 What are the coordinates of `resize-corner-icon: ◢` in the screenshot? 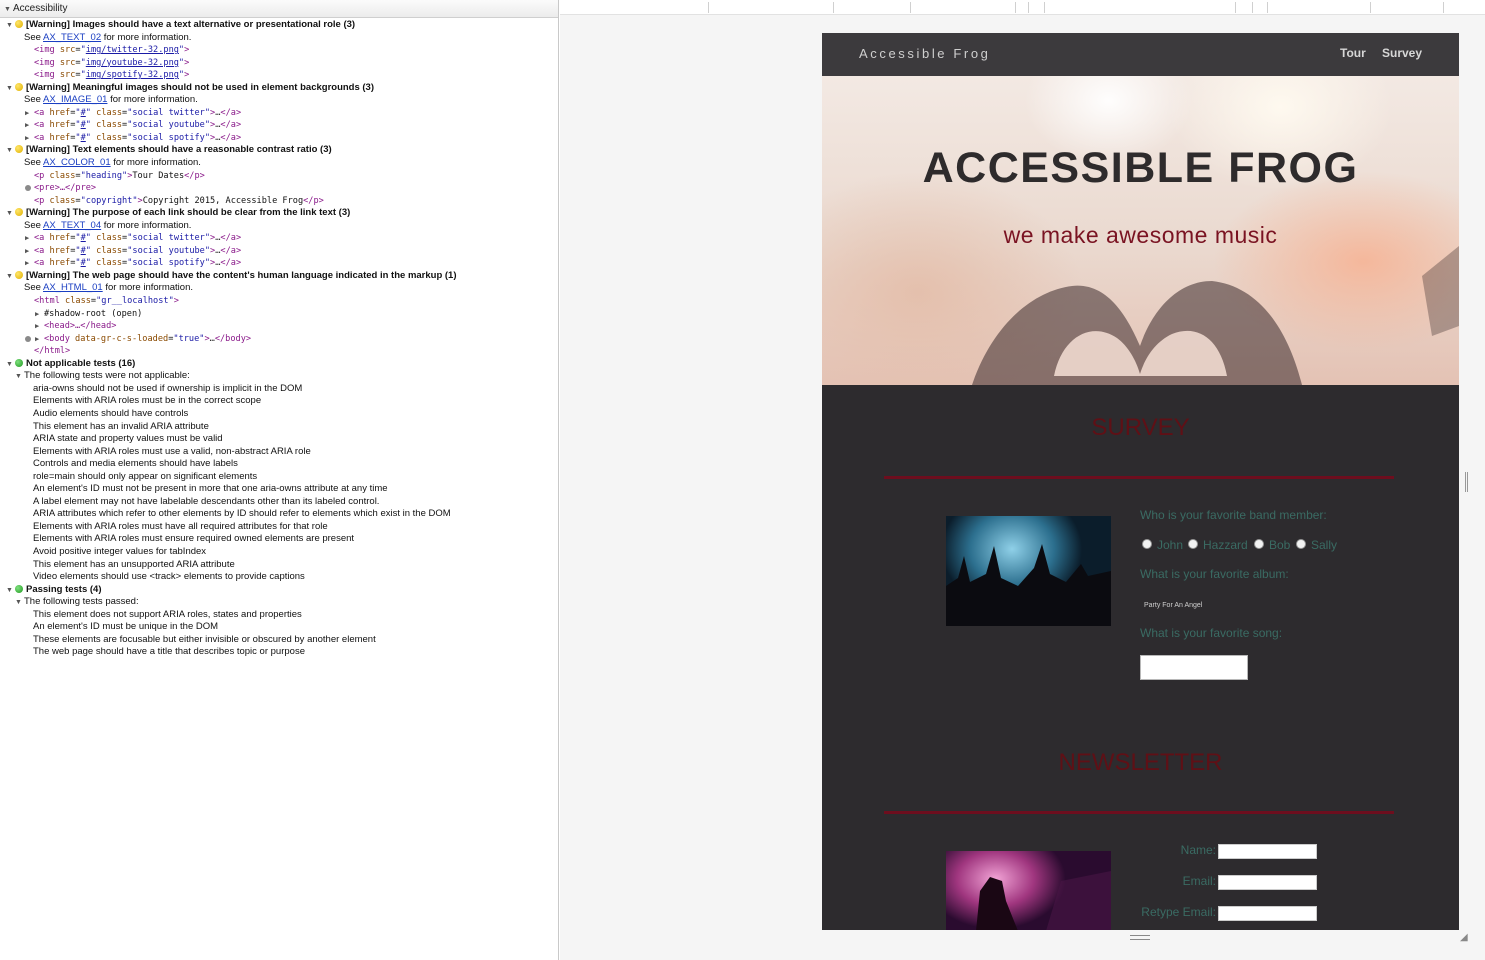 It's located at (1466, 938).